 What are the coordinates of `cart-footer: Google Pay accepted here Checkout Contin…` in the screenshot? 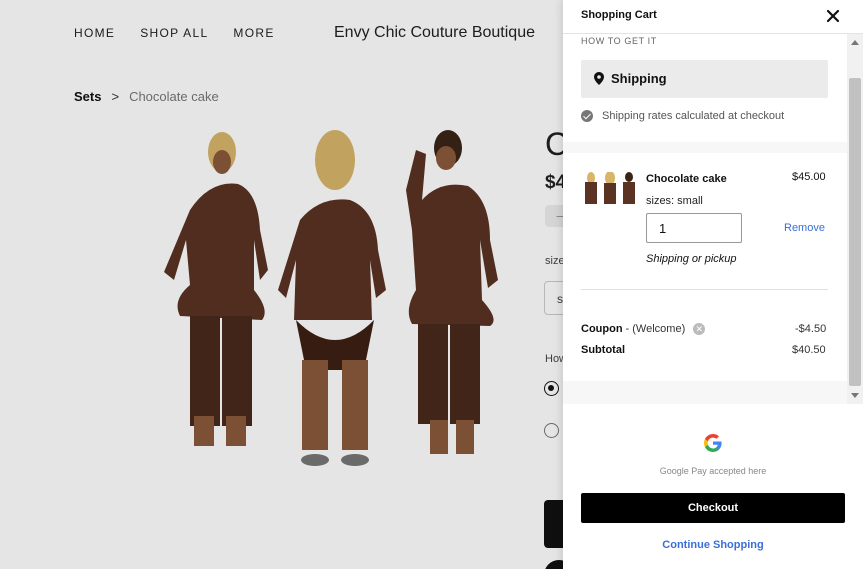 It's located at (713, 486).